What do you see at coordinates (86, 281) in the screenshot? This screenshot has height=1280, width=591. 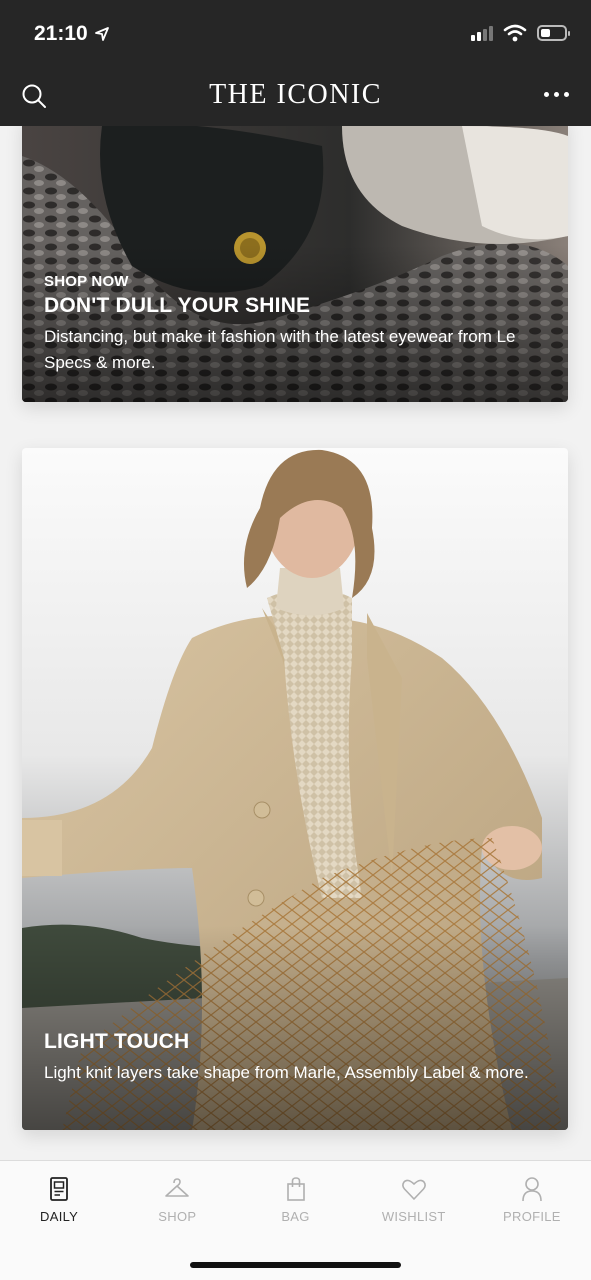 I see `card-eyebrow: SHOP NOW` at bounding box center [86, 281].